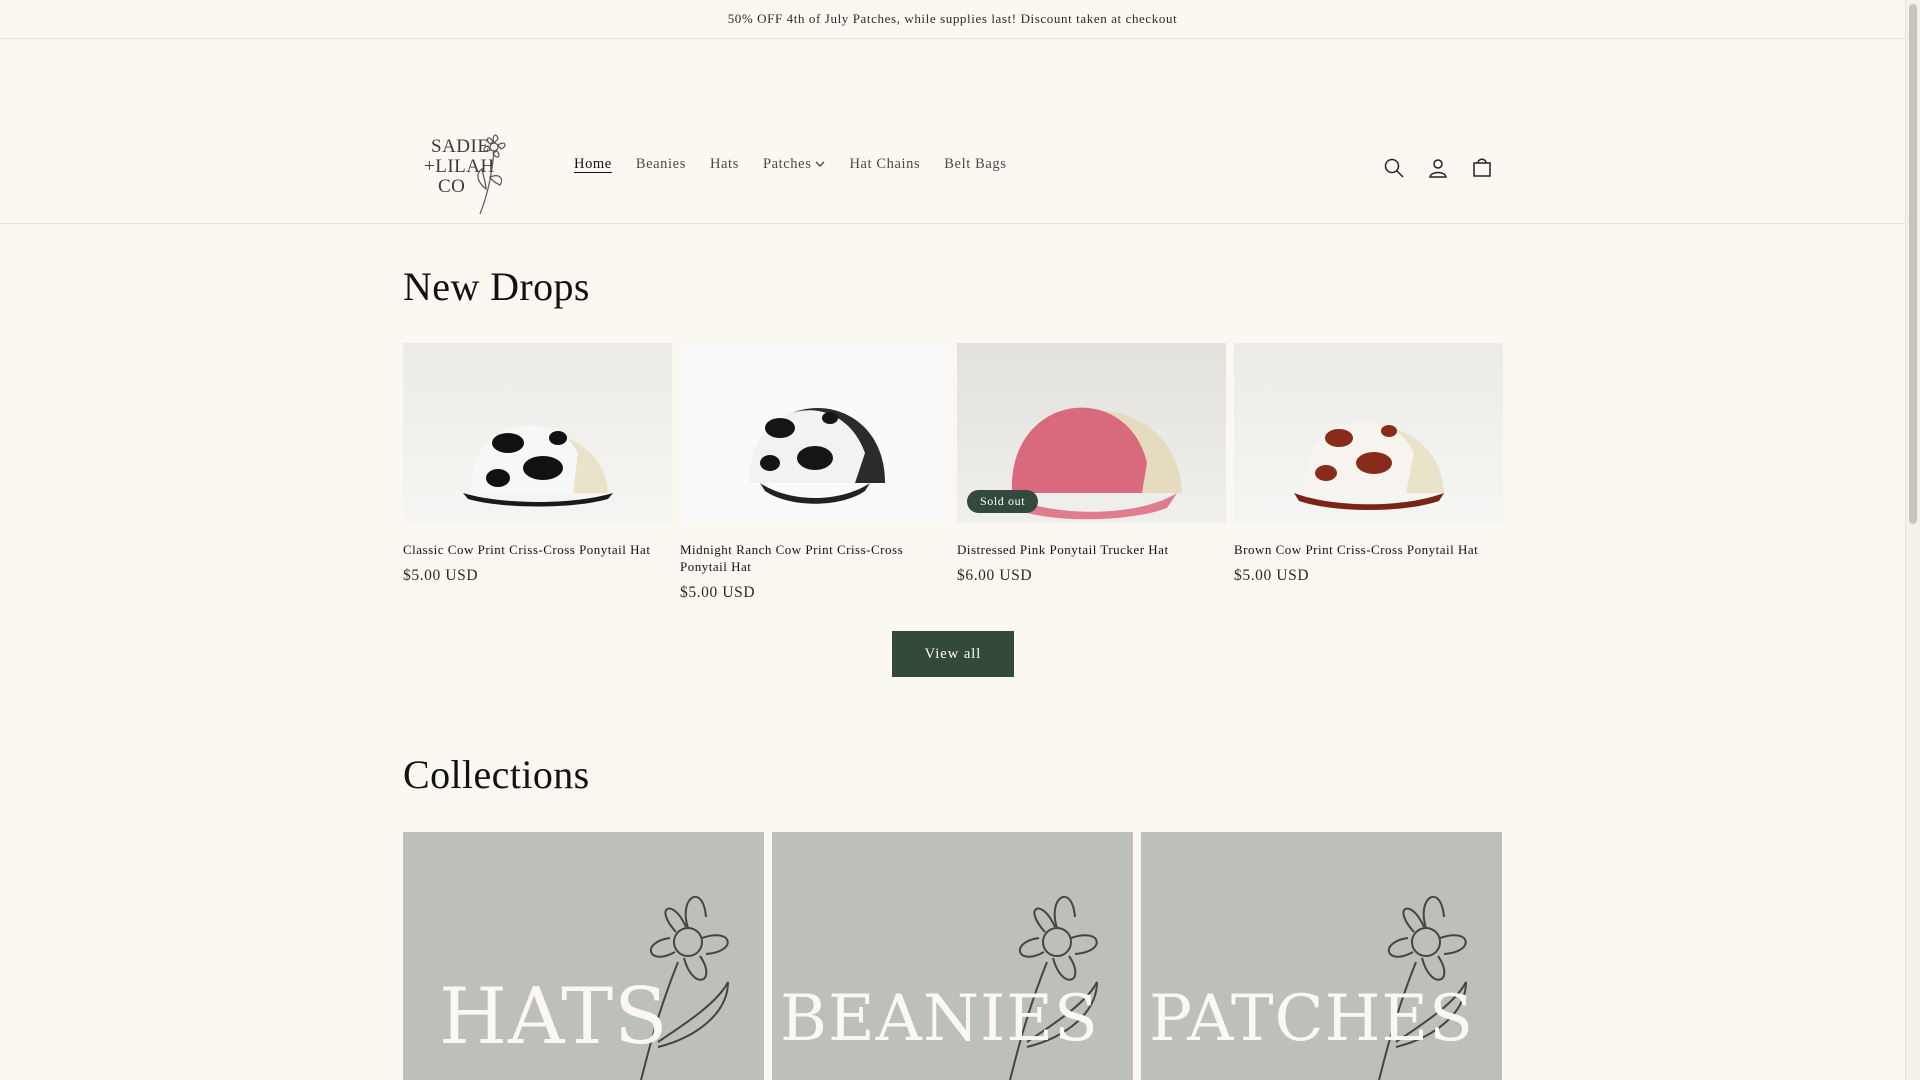  I want to click on cow-print-hat-image, so click(538, 466).